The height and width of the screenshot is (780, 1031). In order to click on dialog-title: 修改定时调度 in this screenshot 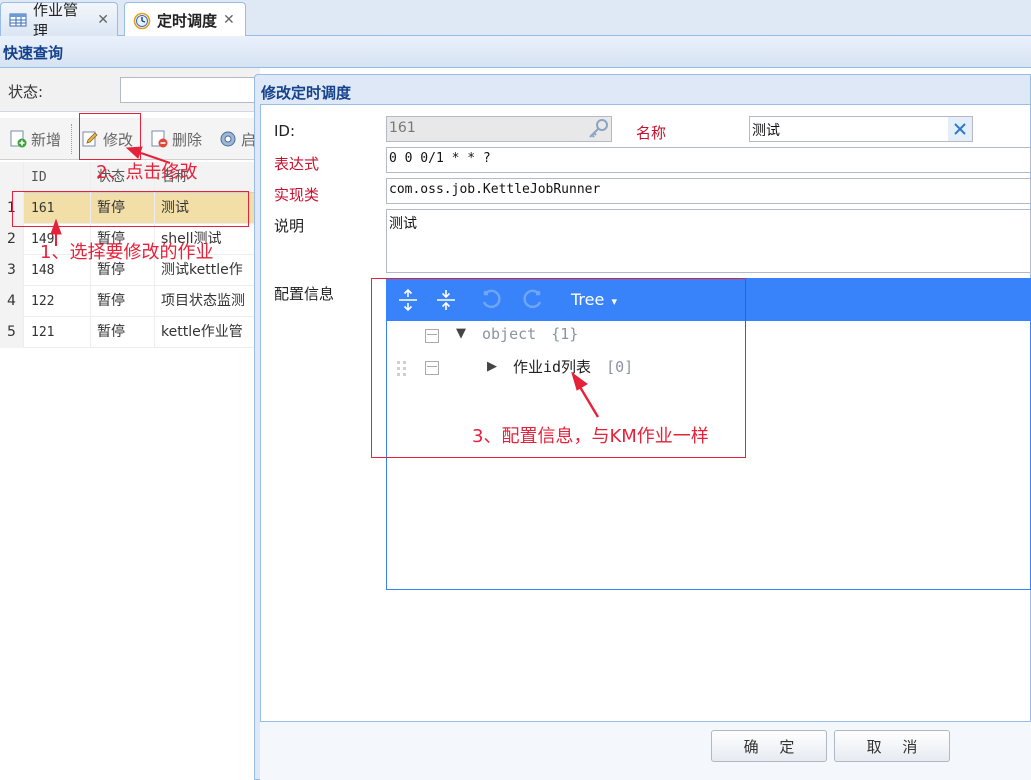, I will do `click(306, 93)`.